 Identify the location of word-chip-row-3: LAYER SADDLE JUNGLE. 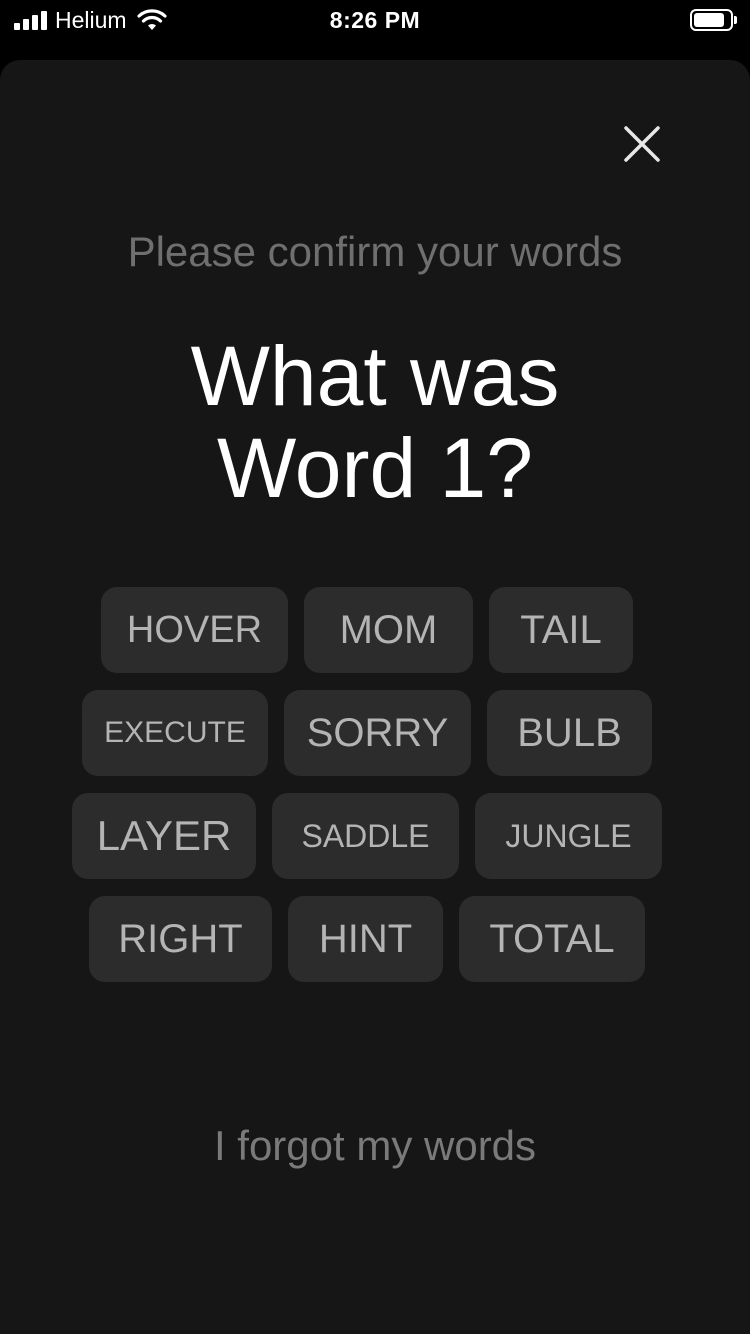
(367, 836).